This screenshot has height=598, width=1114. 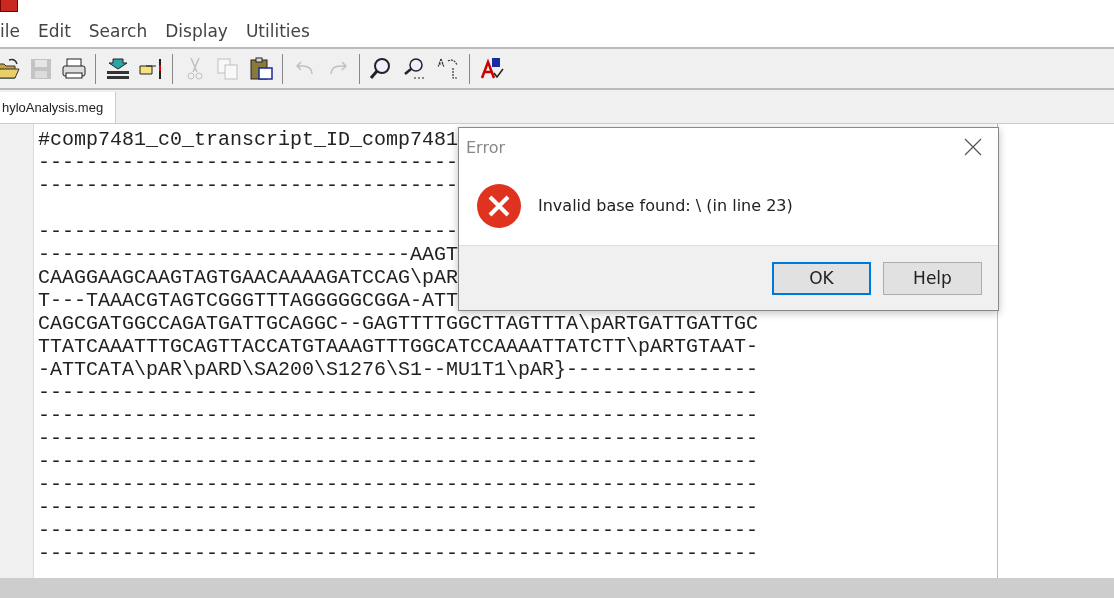 What do you see at coordinates (248, 254) in the screenshot?
I see `sequence-line: -------------------------------AAGT` at bounding box center [248, 254].